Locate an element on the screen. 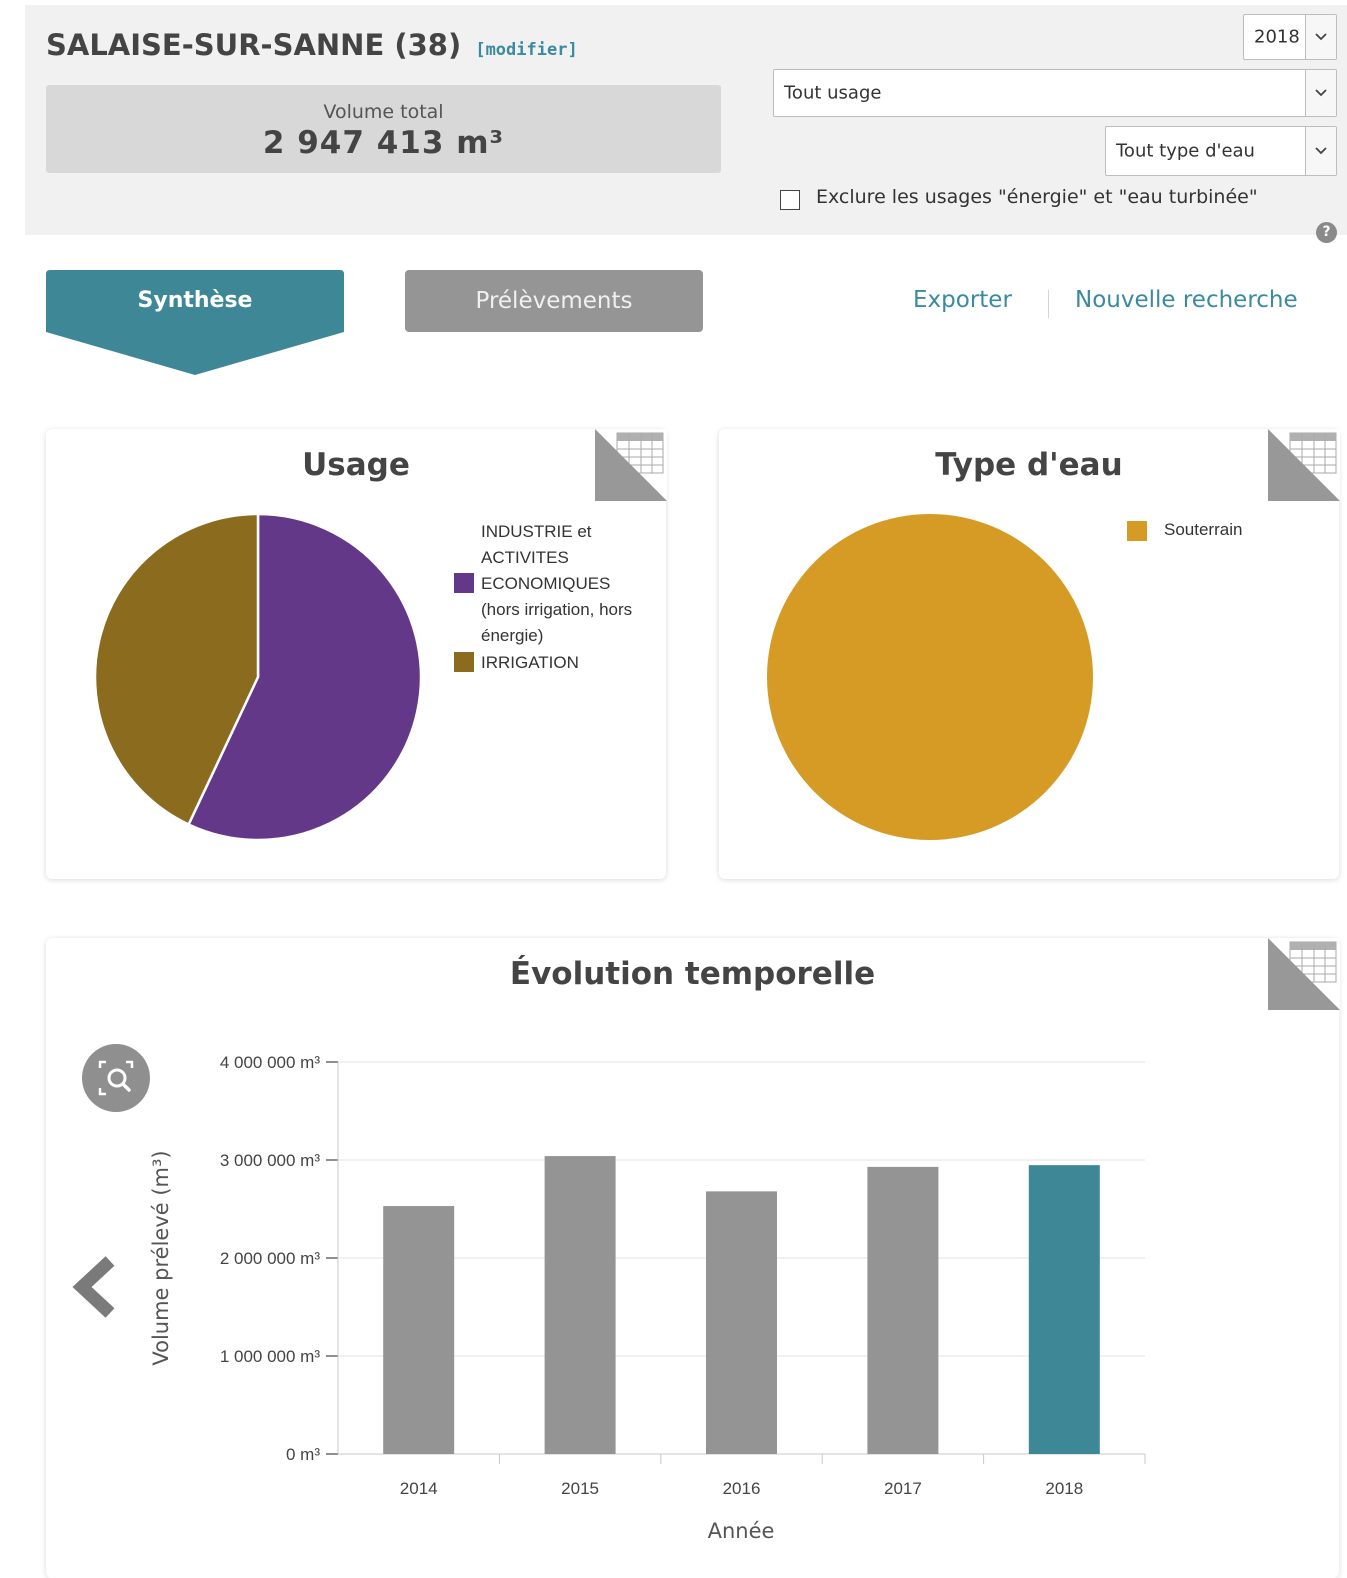 This screenshot has width=1347, height=1578. tab-synthese-label: Synthèse is located at coordinates (195, 300).